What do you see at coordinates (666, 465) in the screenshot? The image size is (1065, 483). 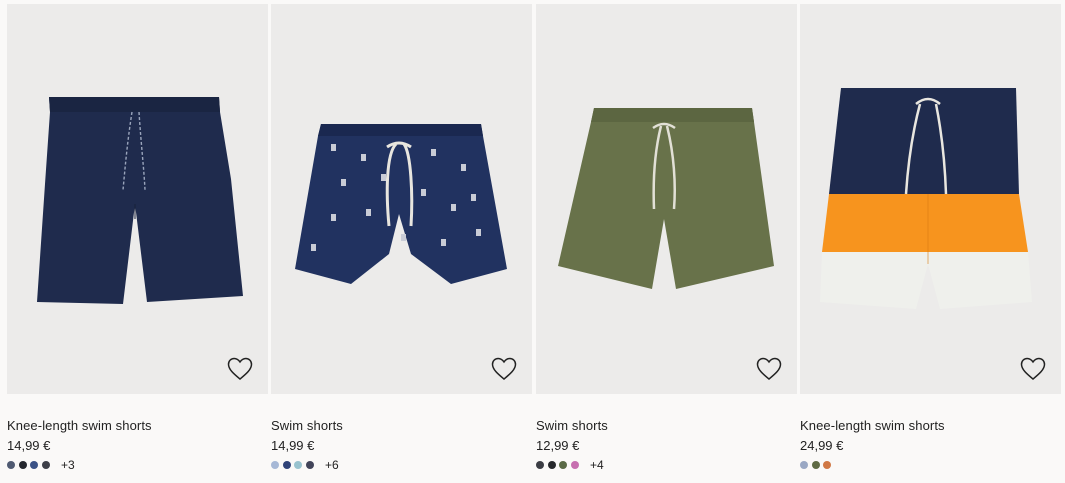 I see `color-swatches: +4` at bounding box center [666, 465].